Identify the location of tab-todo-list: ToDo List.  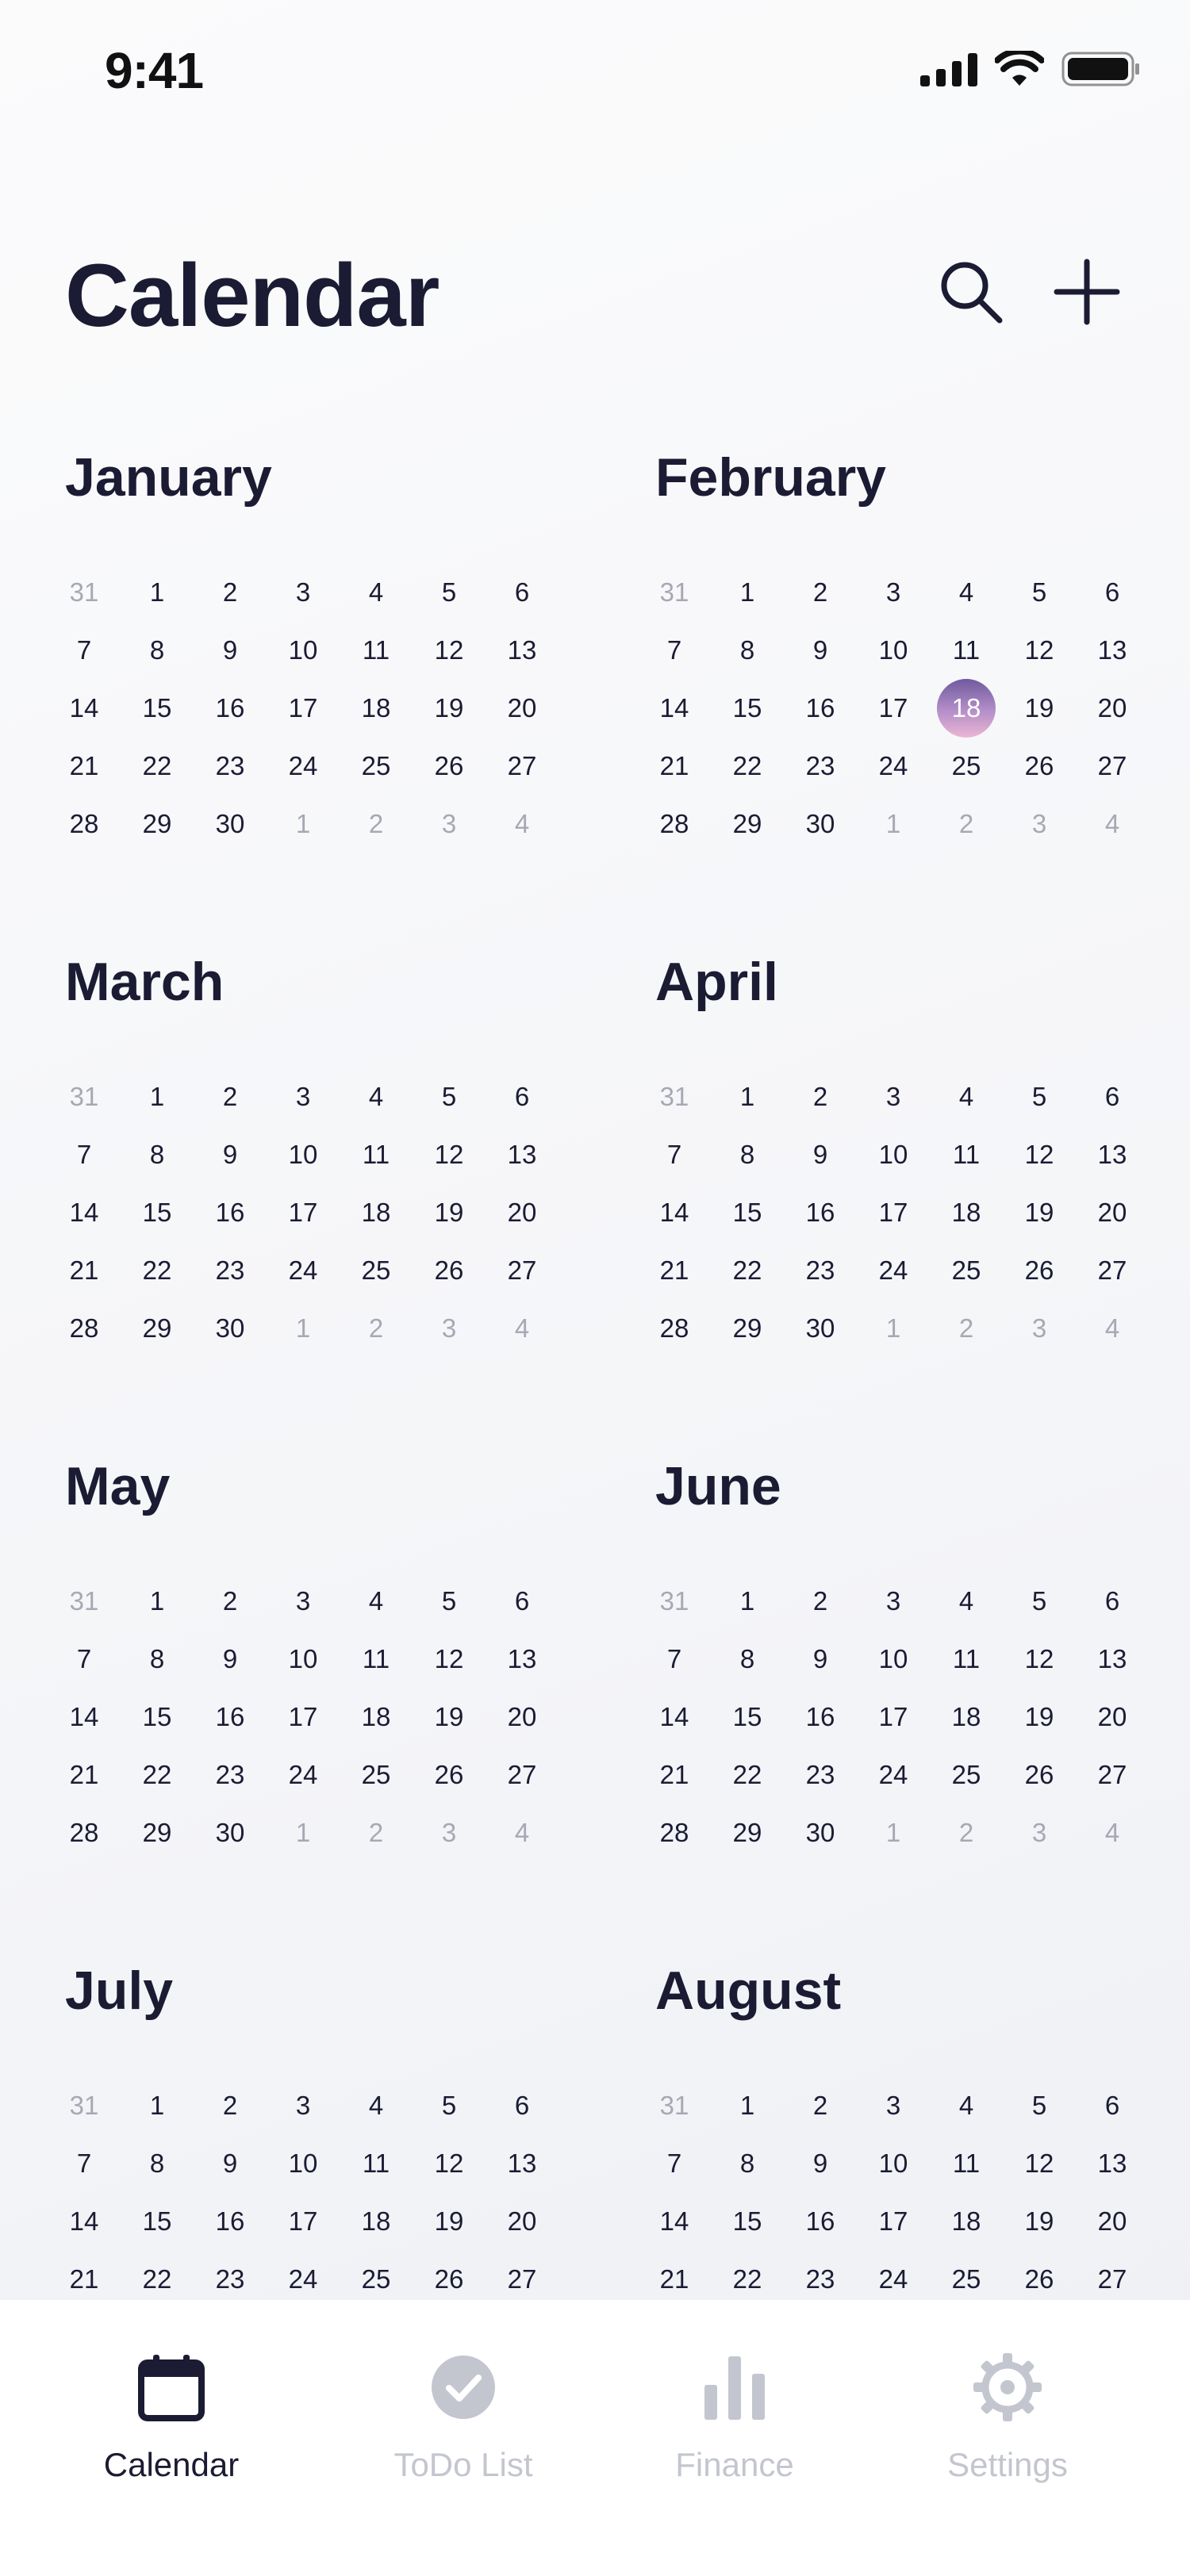
(463, 2416).